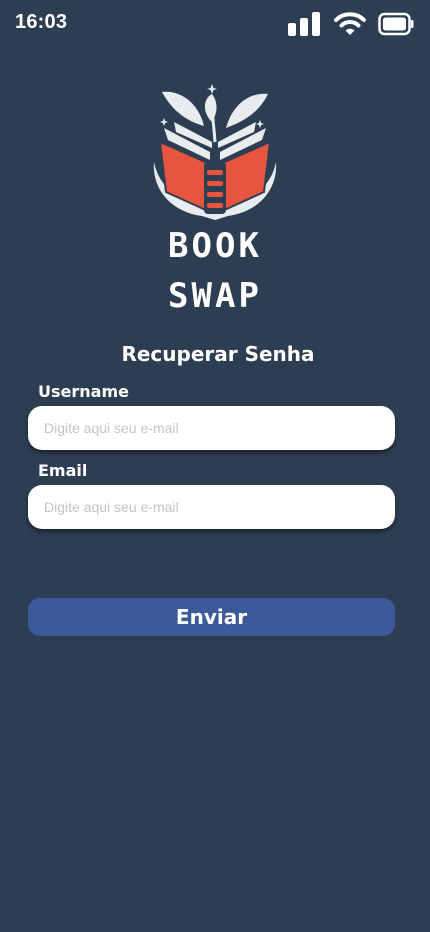  I want to click on status-icons, so click(351, 26).